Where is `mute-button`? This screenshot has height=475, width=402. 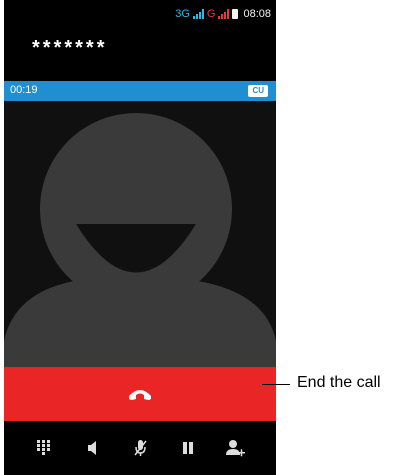
mute-button is located at coordinates (140, 448).